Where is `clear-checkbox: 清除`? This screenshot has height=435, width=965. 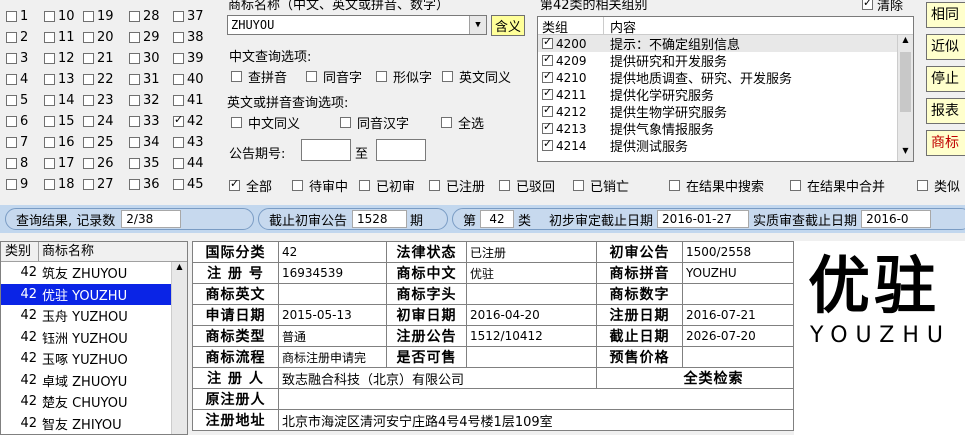 clear-checkbox: 清除 is located at coordinates (882, 7).